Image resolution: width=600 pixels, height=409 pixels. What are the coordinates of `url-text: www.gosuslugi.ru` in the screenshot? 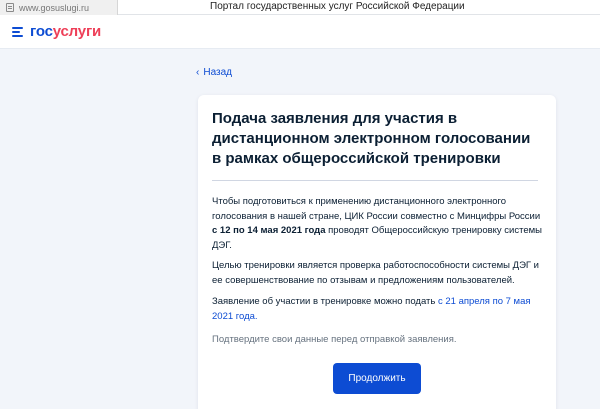 It's located at (54, 7).